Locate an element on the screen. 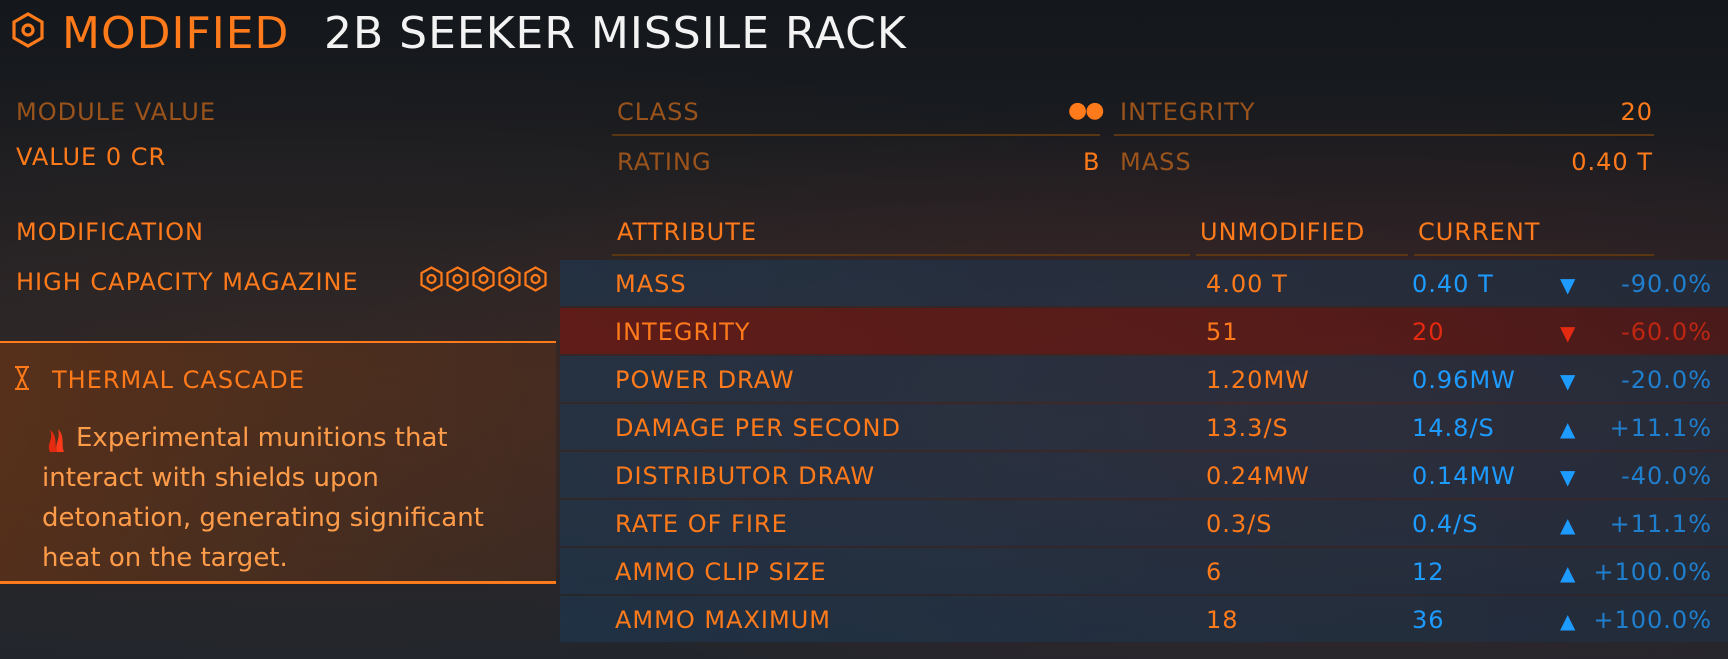  column-header-attribute: ATTRIBUTE is located at coordinates (687, 232).